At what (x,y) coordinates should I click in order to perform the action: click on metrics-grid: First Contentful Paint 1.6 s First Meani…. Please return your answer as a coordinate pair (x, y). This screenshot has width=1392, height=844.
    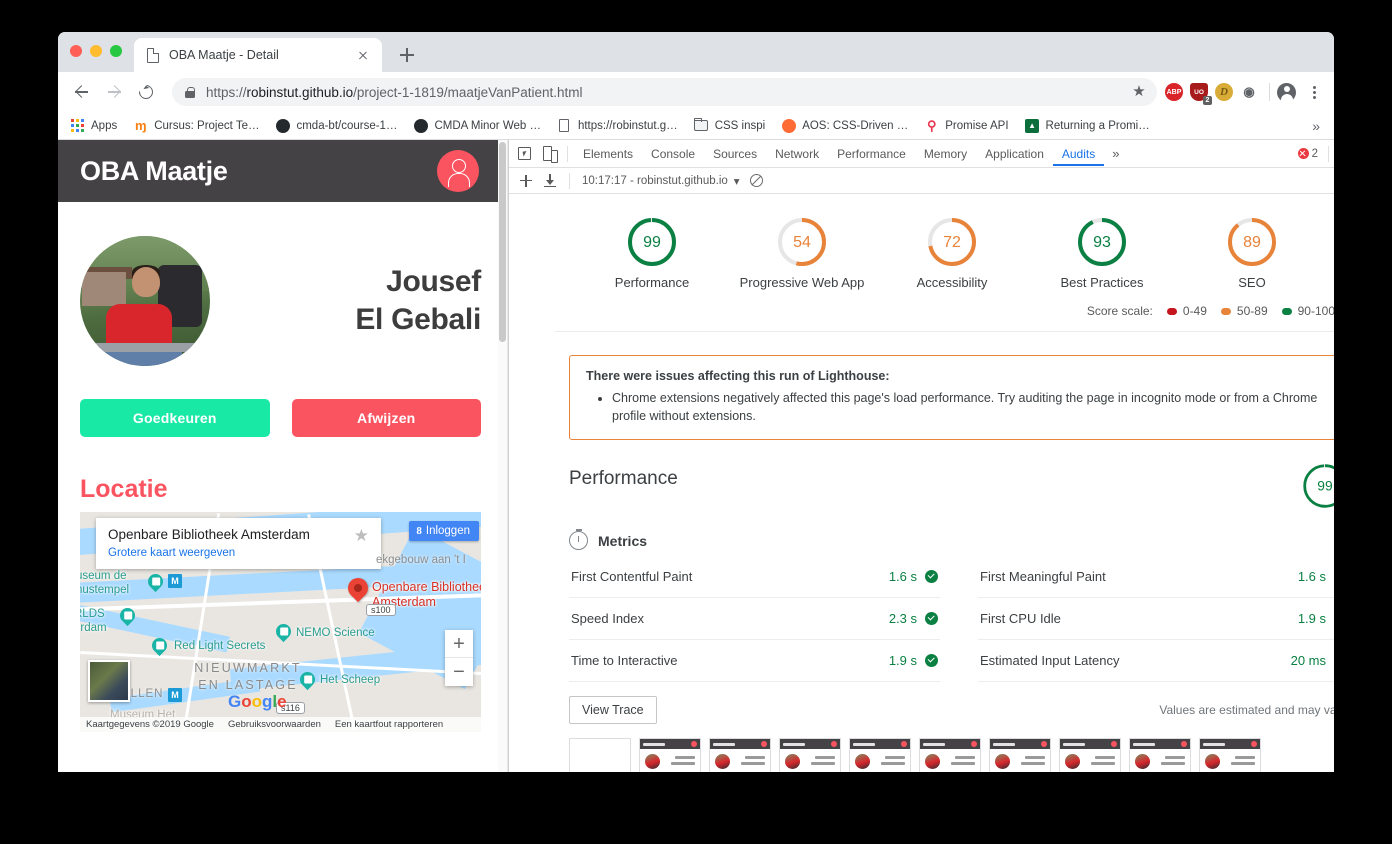
    Looking at the image, I should click on (951, 619).